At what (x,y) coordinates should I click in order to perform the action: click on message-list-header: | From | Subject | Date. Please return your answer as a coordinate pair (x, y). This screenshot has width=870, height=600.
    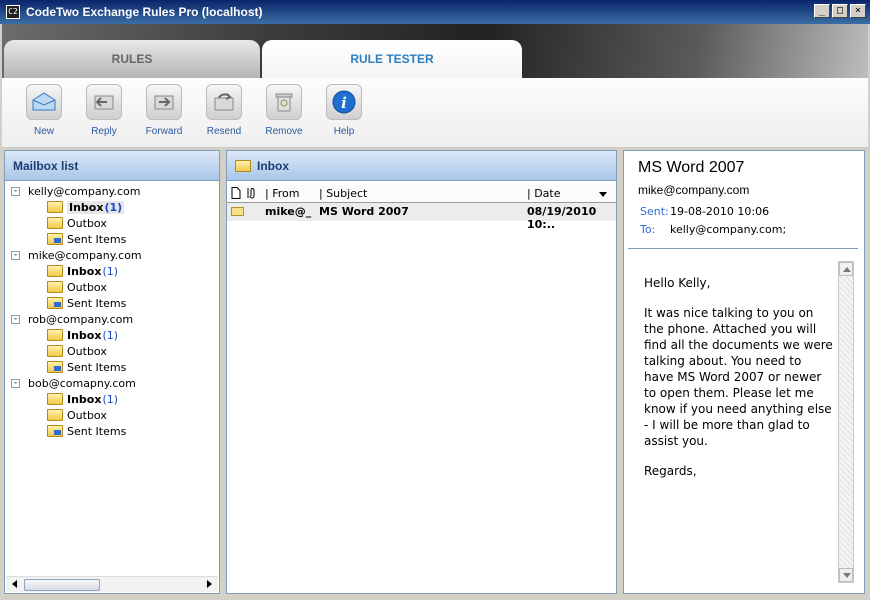
    Looking at the image, I should click on (421, 194).